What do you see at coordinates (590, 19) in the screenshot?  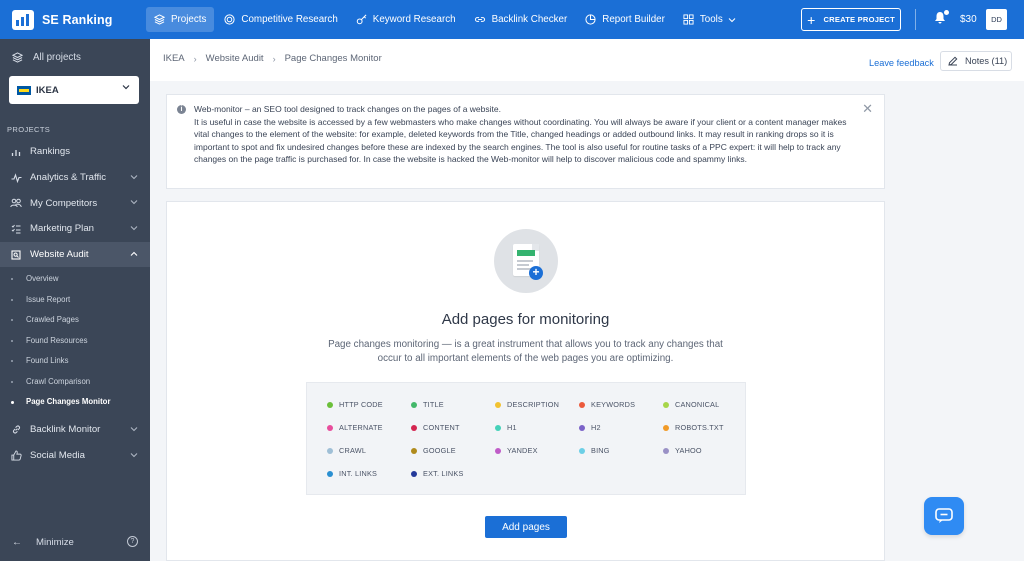 I see `pie-chart-icon` at bounding box center [590, 19].